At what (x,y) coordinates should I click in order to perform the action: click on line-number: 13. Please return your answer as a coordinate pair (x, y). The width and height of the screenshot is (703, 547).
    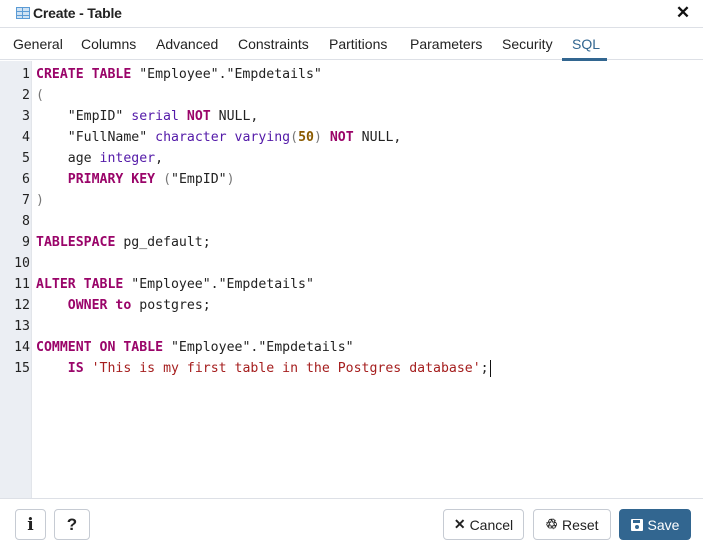
    Looking at the image, I should click on (22, 326).